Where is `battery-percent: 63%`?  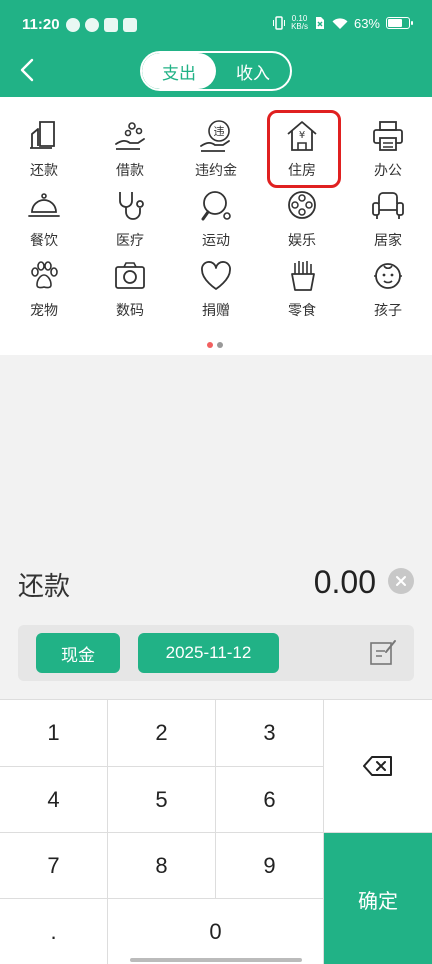 battery-percent: 63% is located at coordinates (366, 23).